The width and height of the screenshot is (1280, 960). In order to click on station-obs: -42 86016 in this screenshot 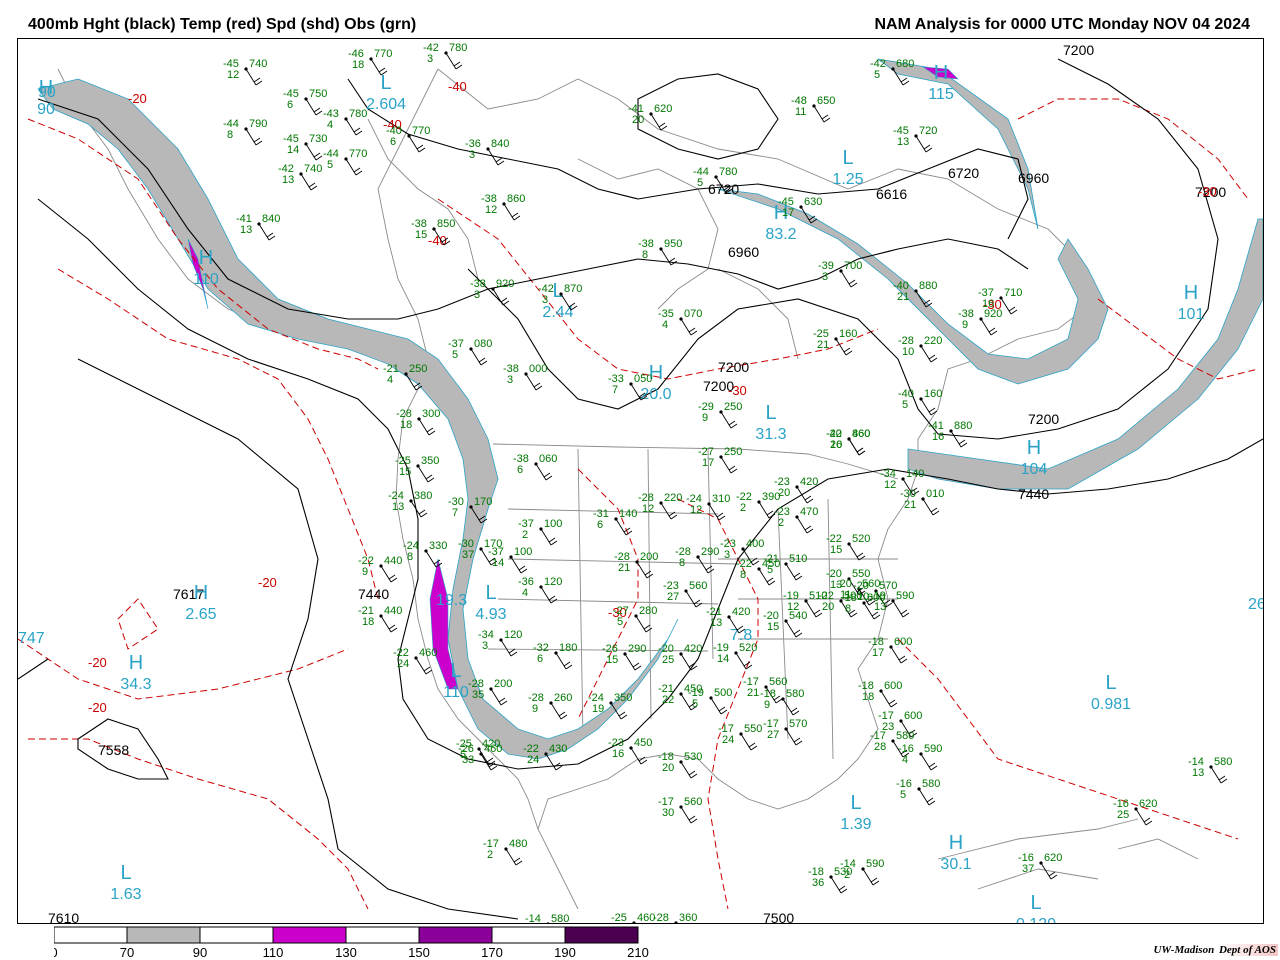, I will do `click(848, 442)`.